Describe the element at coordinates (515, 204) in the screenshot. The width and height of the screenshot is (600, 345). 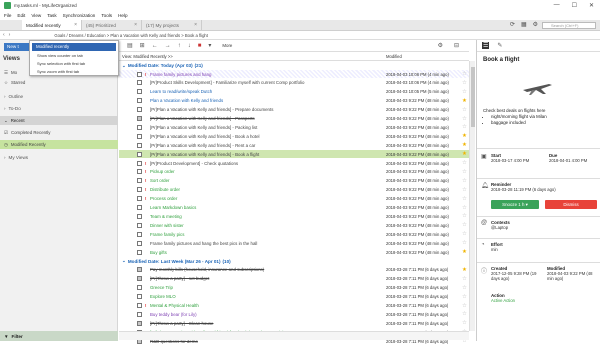
I see `snooze-button: Snooze 1 h ▾` at that location.